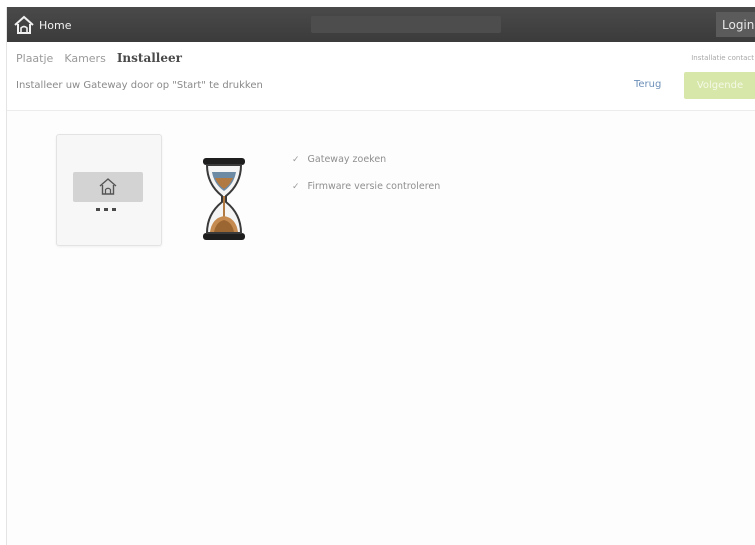 The height and width of the screenshot is (545, 755). I want to click on tab-bar: Plaatje Kamers Installeer, so click(99, 58).